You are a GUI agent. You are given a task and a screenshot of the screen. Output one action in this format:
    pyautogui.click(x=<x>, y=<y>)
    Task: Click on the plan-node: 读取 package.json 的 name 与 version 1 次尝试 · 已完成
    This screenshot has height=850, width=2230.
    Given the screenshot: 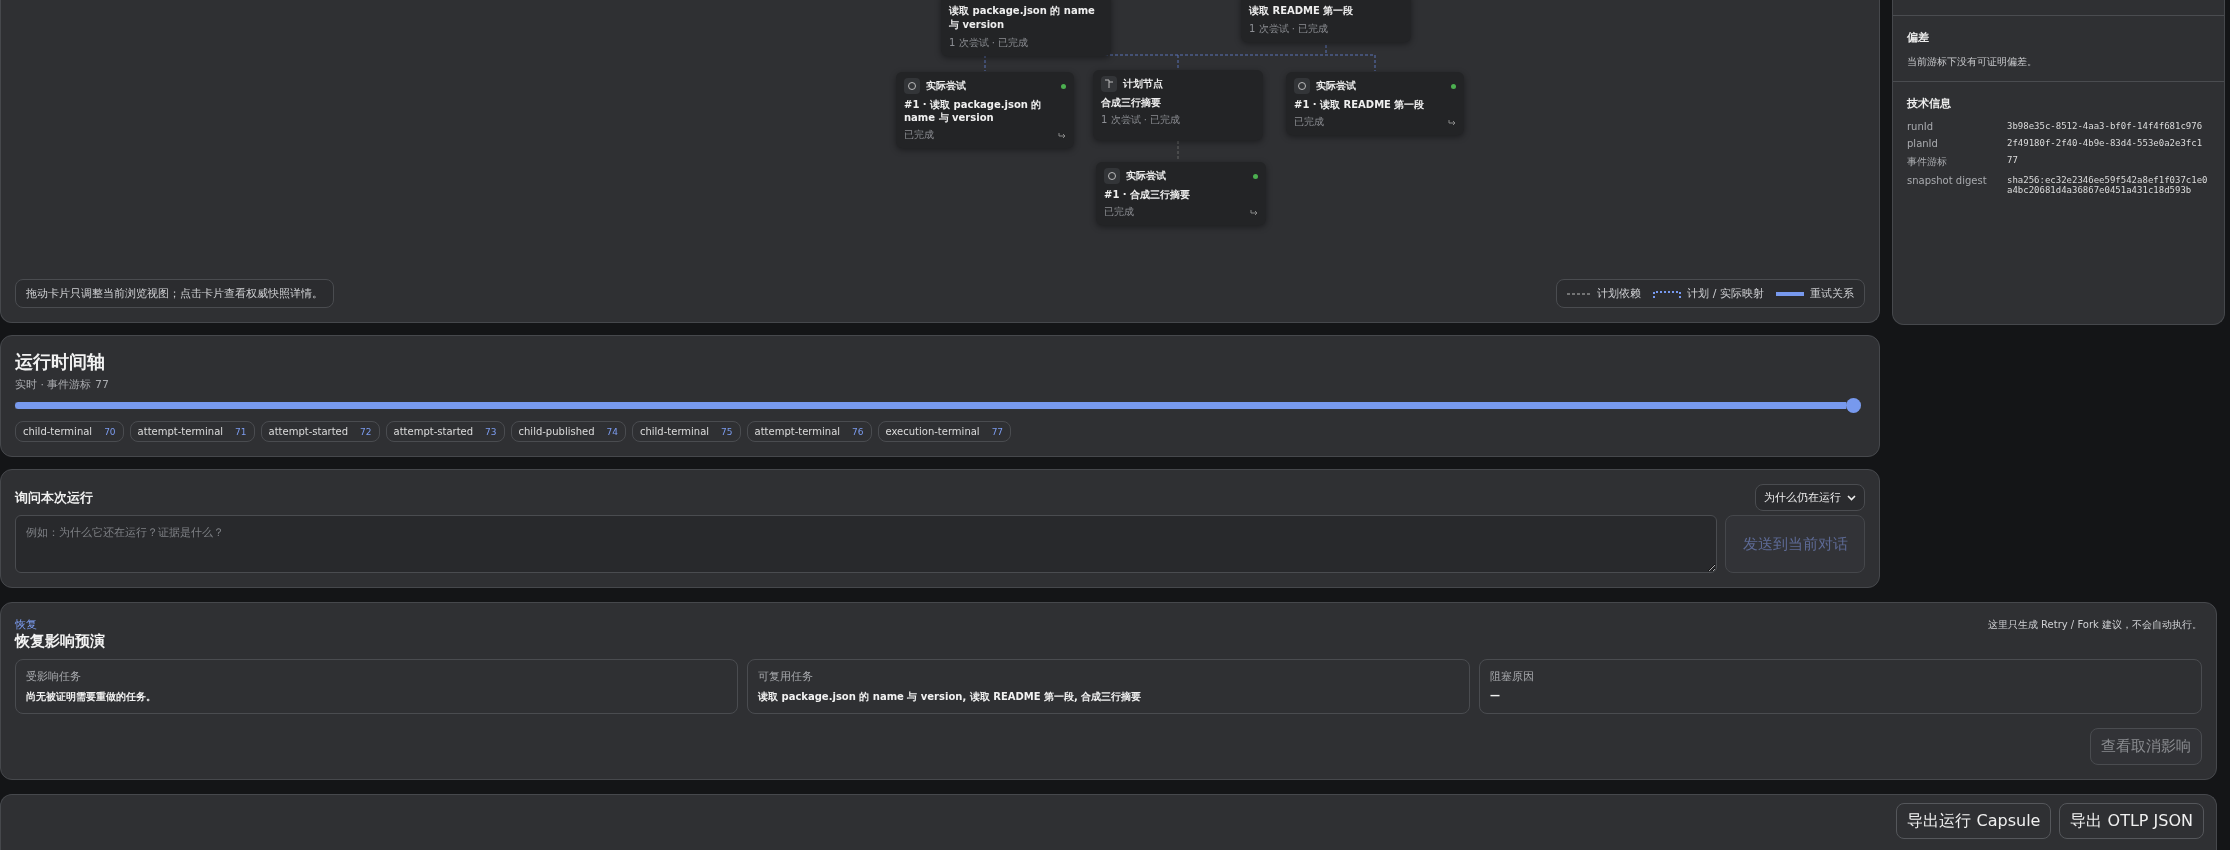 What is the action you would take?
    pyautogui.click(x=1026, y=28)
    